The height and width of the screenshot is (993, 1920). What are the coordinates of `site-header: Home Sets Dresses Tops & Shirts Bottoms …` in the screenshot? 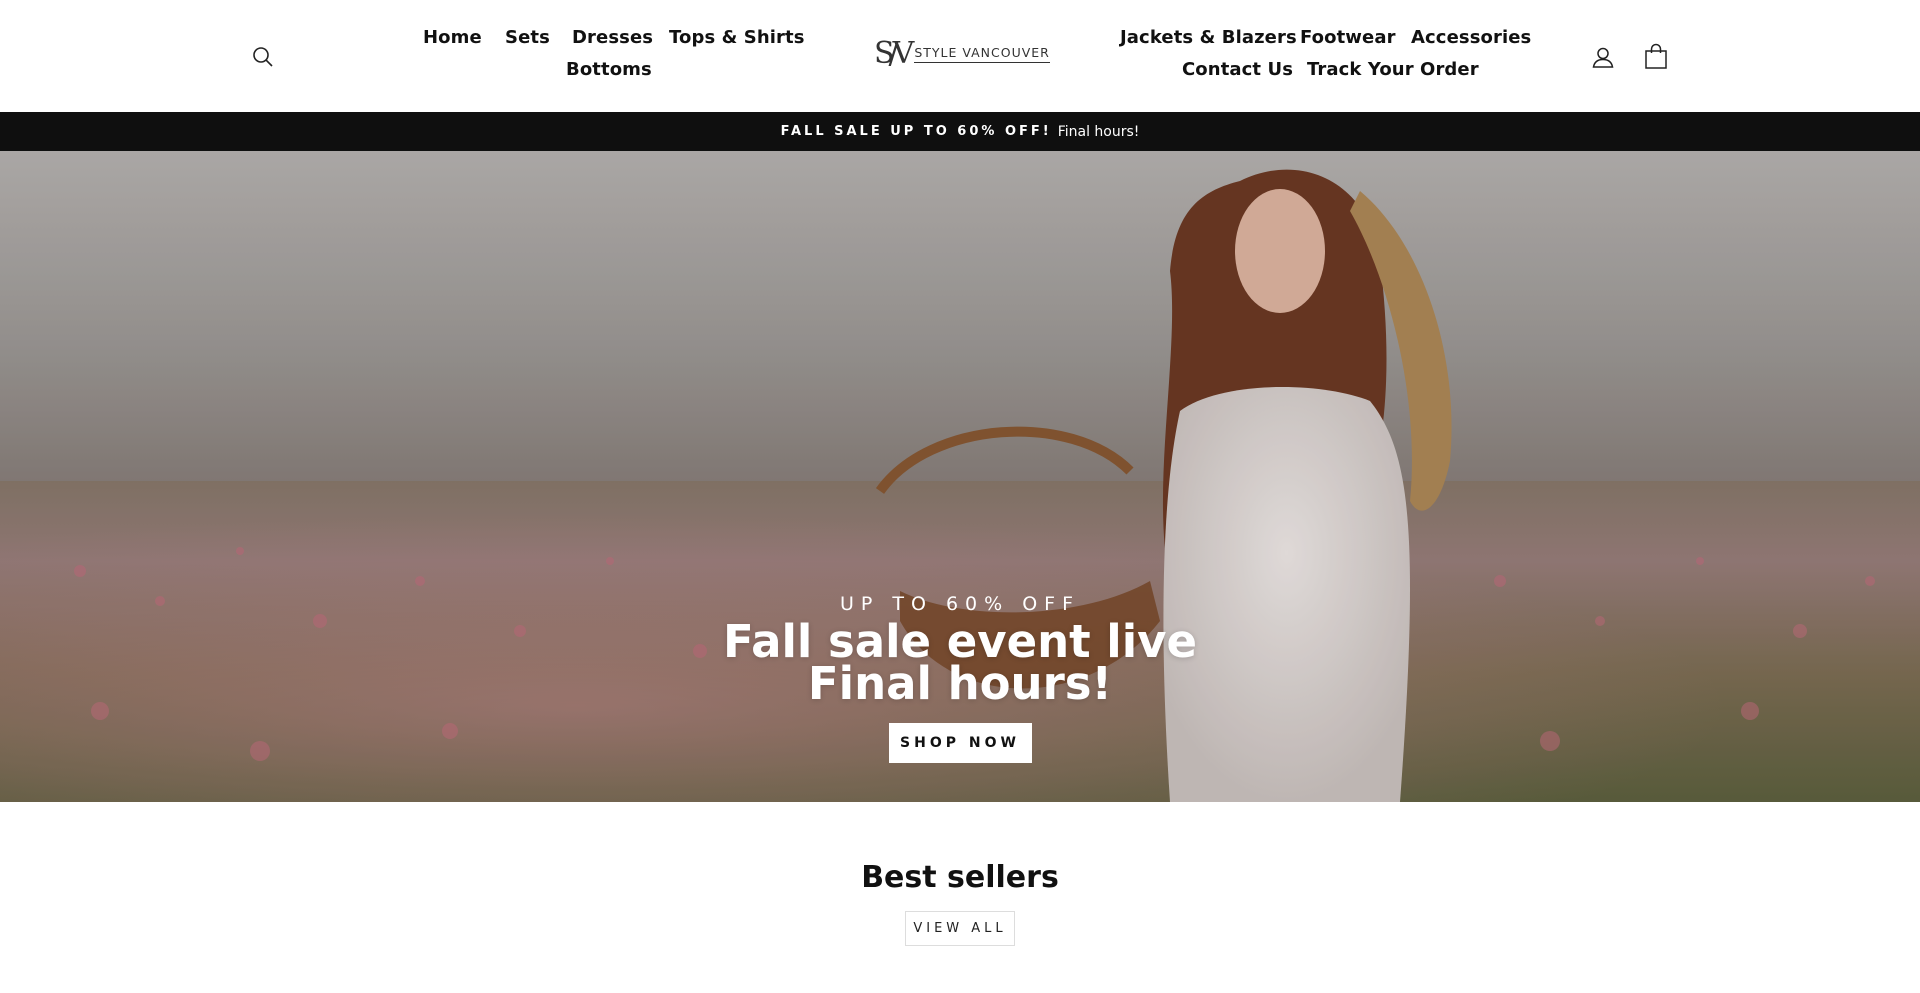 It's located at (960, 56).